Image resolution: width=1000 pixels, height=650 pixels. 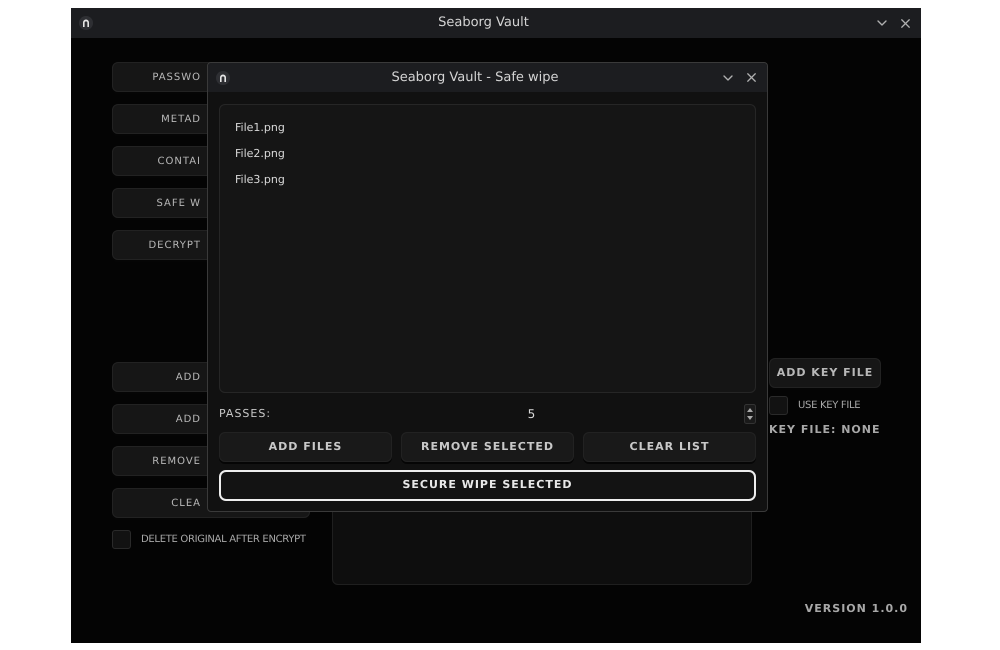 I want to click on checkbox-label: USE KEY FILE, so click(x=829, y=406).